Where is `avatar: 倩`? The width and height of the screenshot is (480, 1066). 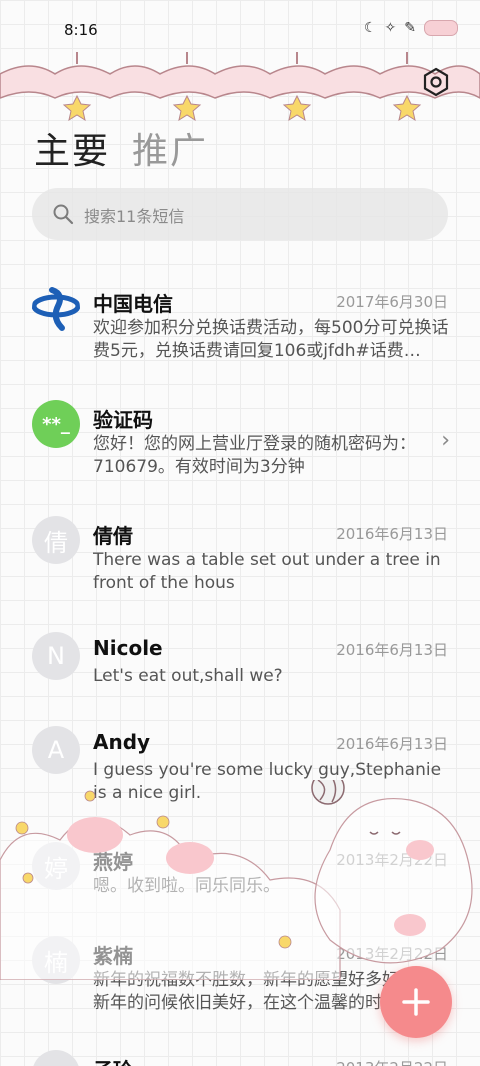
avatar: 倩 is located at coordinates (56, 540).